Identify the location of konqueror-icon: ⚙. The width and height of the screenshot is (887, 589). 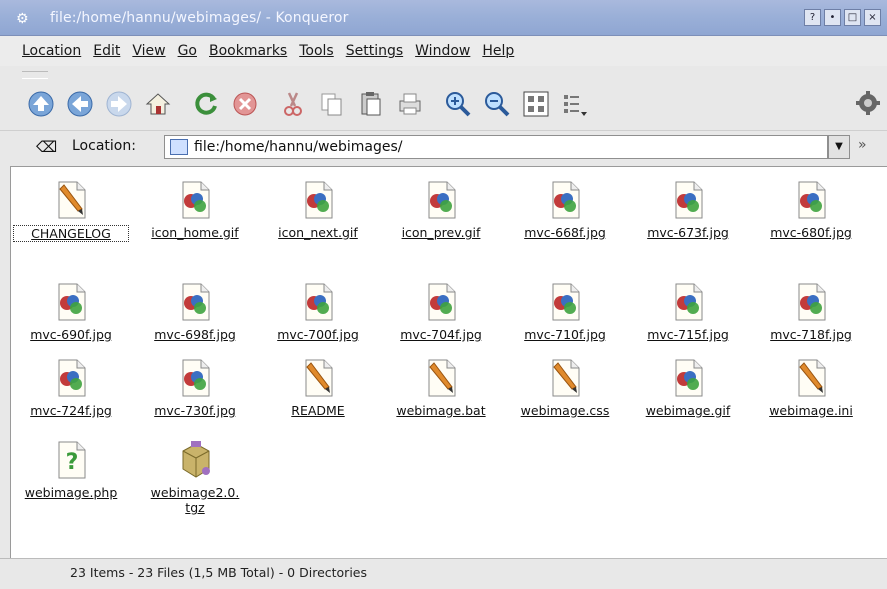
(22, 19).